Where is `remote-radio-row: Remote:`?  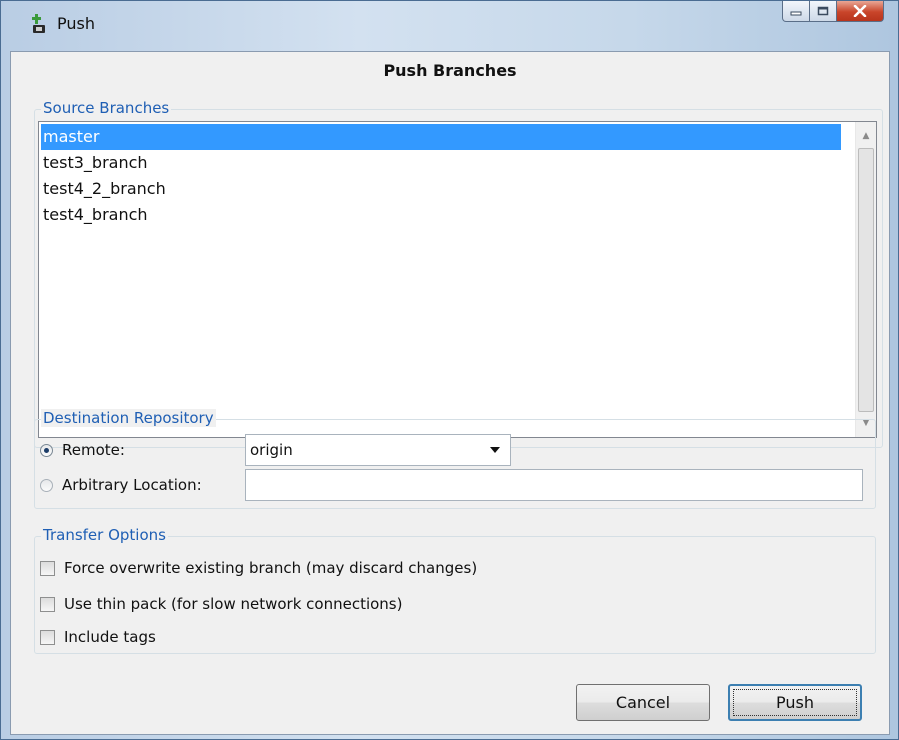
remote-radio-row: Remote: is located at coordinates (82, 450).